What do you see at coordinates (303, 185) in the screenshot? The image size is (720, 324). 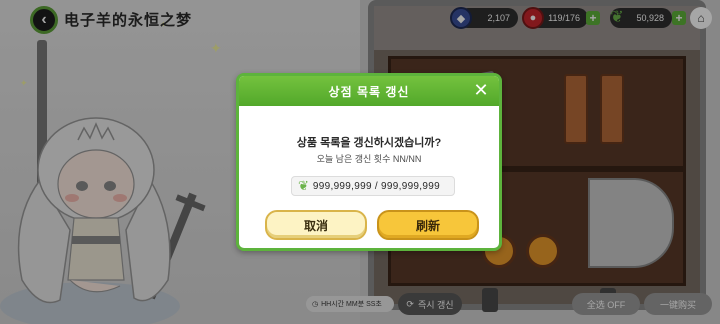 I see `green-leaf-icon: ❦` at bounding box center [303, 185].